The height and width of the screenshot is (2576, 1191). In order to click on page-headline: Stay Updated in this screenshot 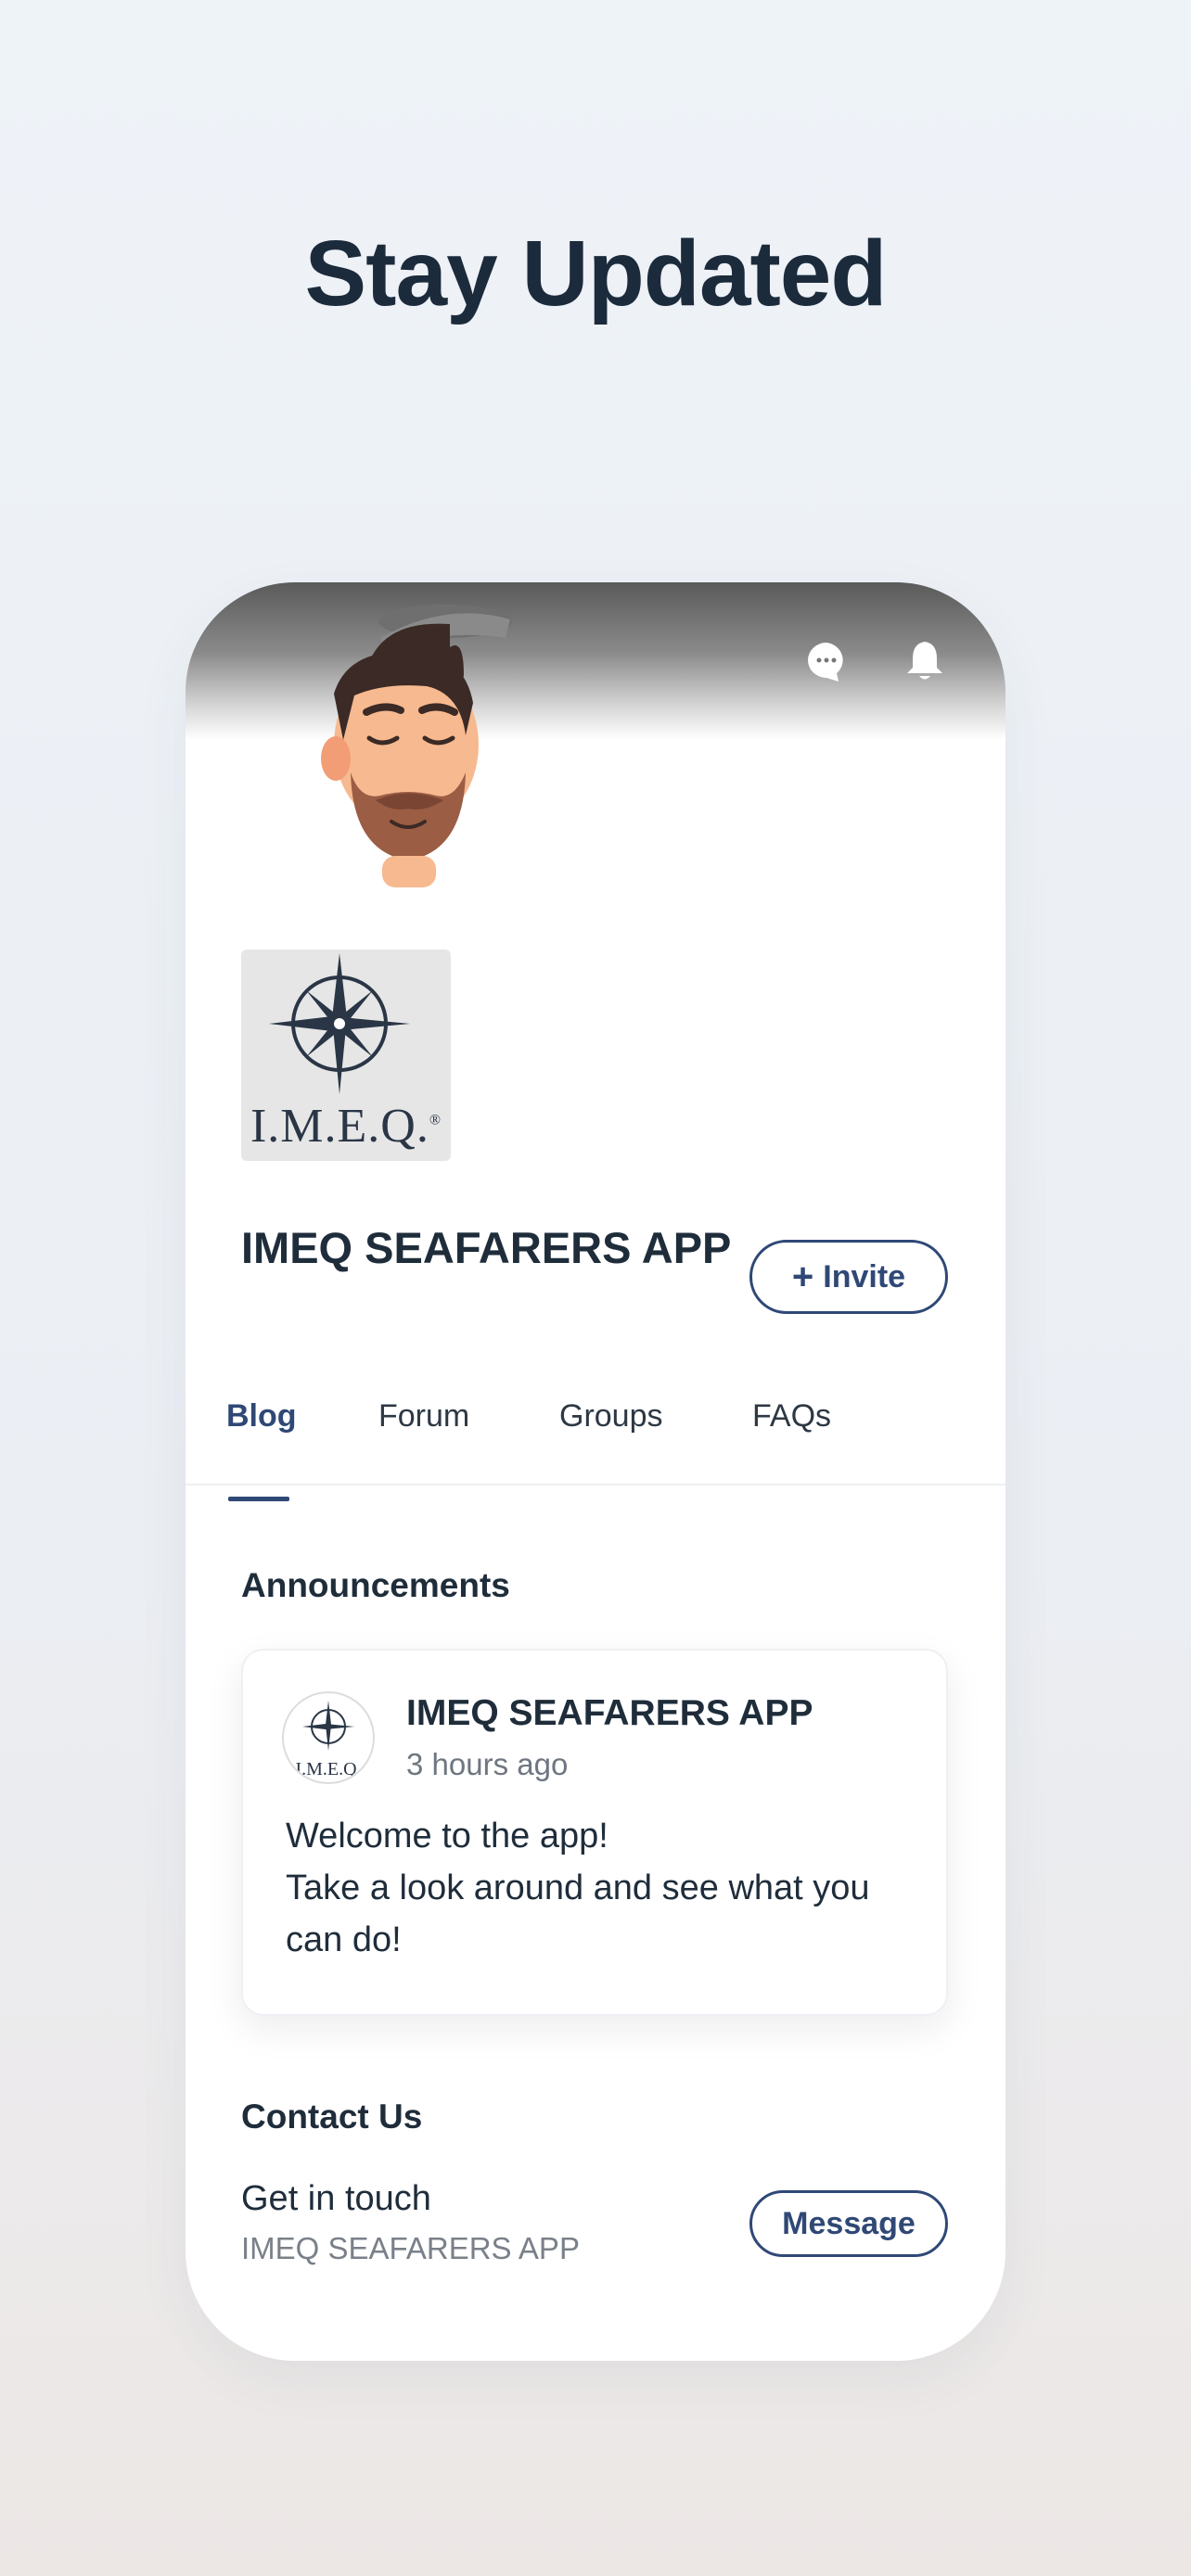, I will do `click(595, 273)`.